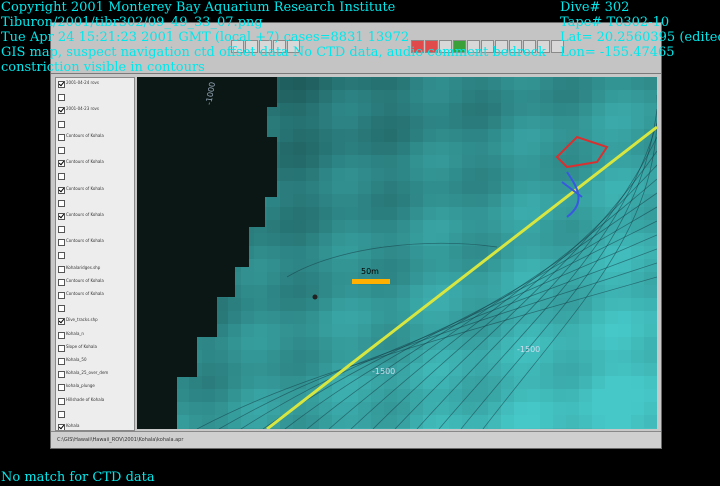 The image size is (720, 486). Describe the element at coordinates (95, 374) in the screenshot. I see `toc-layer-item: Kohala_25_over_dem` at that location.